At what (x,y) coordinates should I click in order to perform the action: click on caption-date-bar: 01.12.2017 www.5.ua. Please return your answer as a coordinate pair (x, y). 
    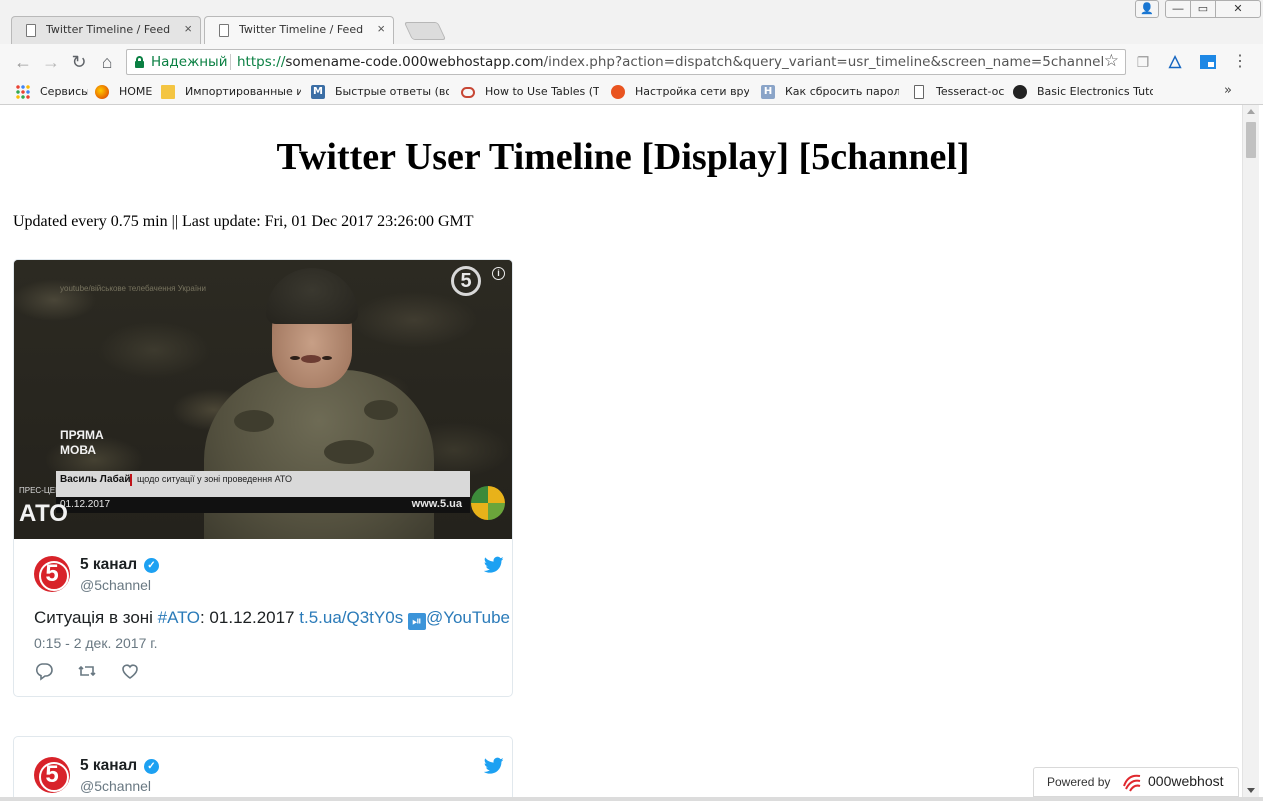
    Looking at the image, I should click on (263, 505).